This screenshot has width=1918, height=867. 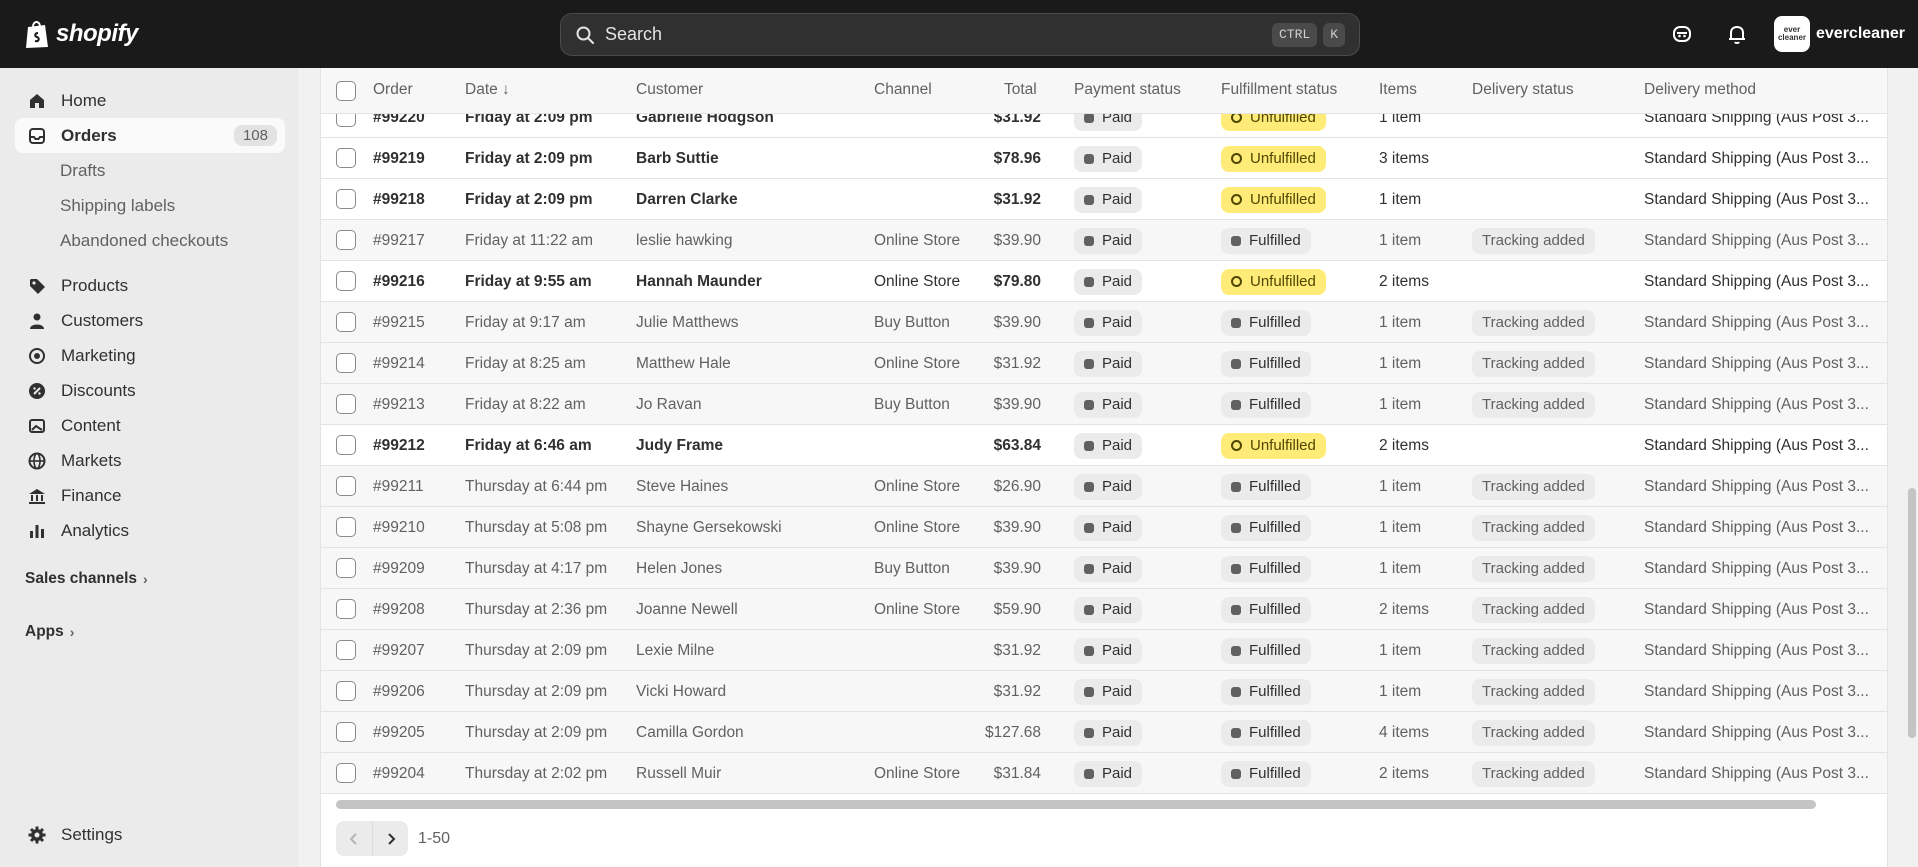 What do you see at coordinates (1283, 158) in the screenshot?
I see `fulfillment-status-text: Unfulfilled` at bounding box center [1283, 158].